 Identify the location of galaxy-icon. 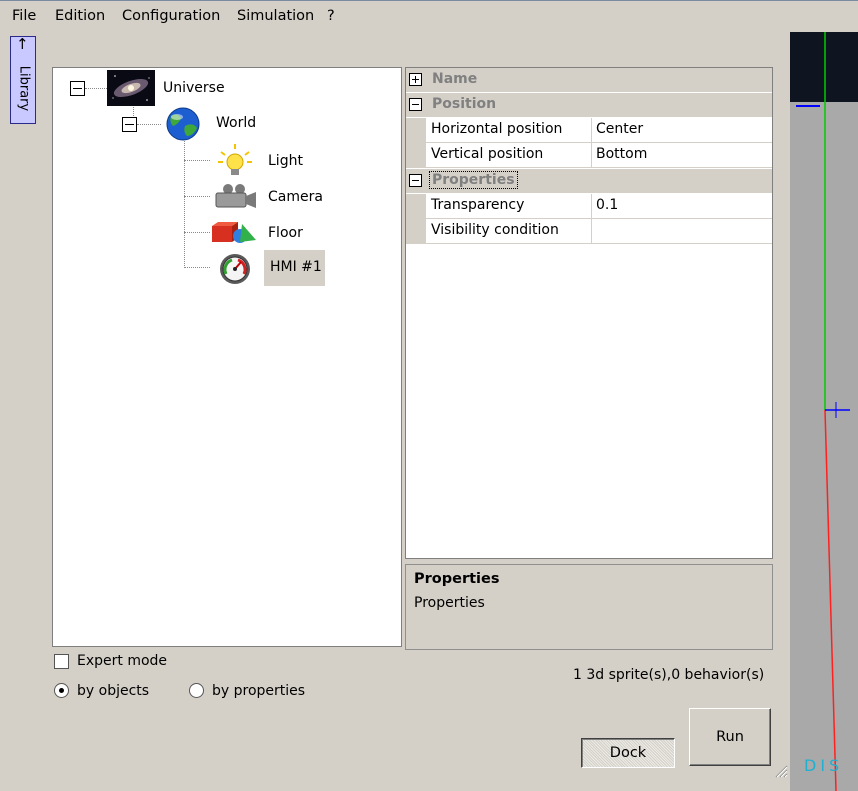
(131, 88).